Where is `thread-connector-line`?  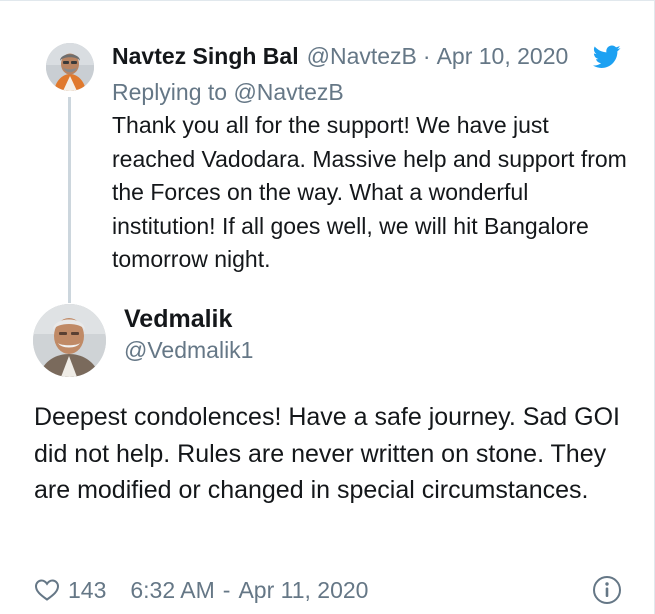 thread-connector-line is located at coordinates (69, 200).